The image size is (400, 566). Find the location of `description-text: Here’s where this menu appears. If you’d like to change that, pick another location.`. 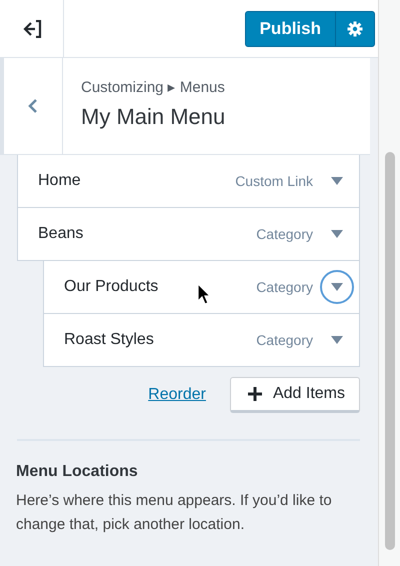

description-text: Here’s where this menu appears. If you’d like to change that, pick another location. is located at coordinates (174, 513).